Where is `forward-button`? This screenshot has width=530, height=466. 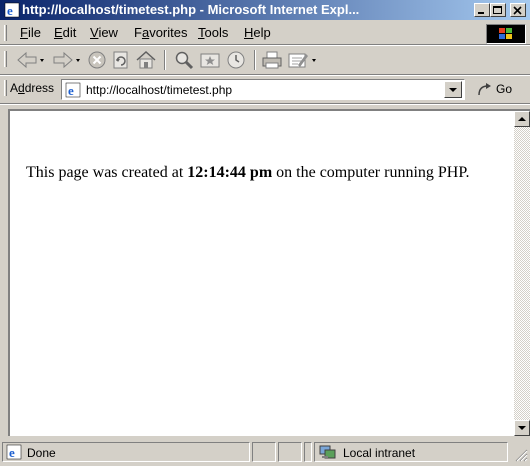
forward-button is located at coordinates (67, 60).